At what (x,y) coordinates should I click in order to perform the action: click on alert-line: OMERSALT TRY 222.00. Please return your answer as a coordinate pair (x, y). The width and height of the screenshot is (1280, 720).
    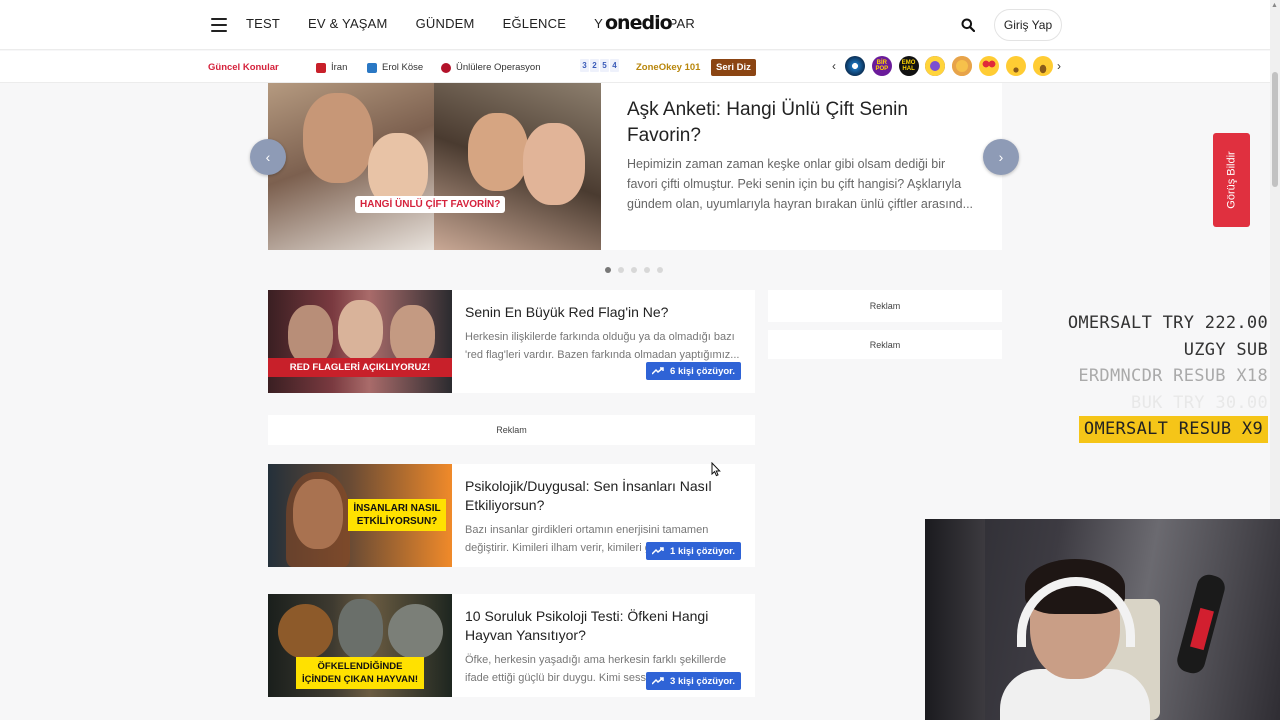
    Looking at the image, I should click on (1167, 323).